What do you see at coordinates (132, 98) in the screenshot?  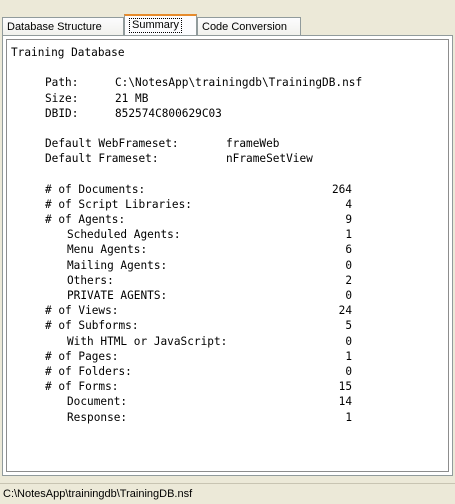 I see `size-value: 21 MB` at bounding box center [132, 98].